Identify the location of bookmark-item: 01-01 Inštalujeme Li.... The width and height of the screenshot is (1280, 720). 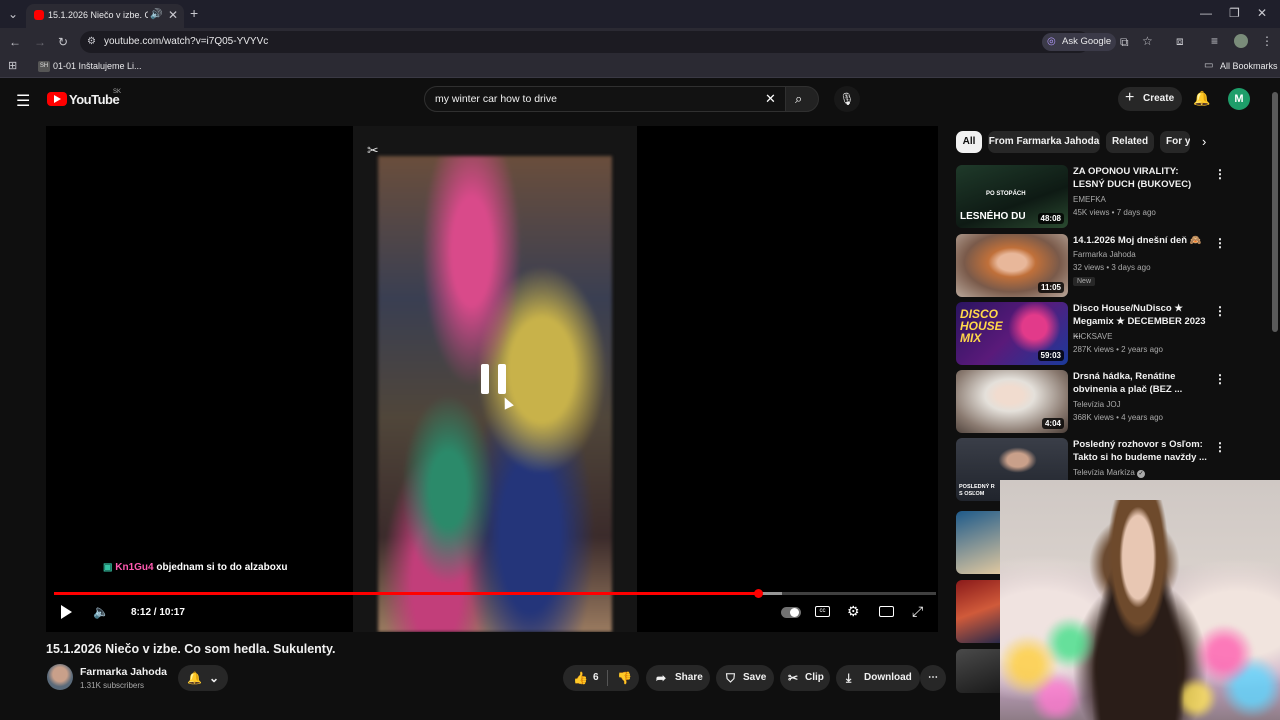
(97, 66).